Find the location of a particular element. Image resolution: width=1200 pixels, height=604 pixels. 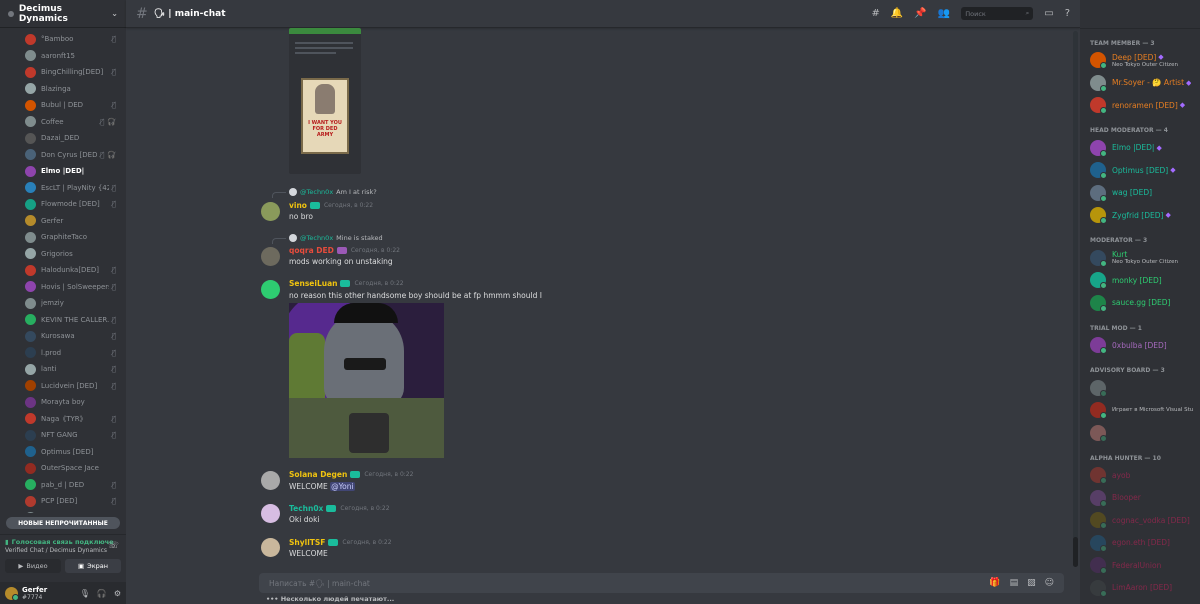

member-item: egon.eth [DED] is located at coordinates (1140, 543).